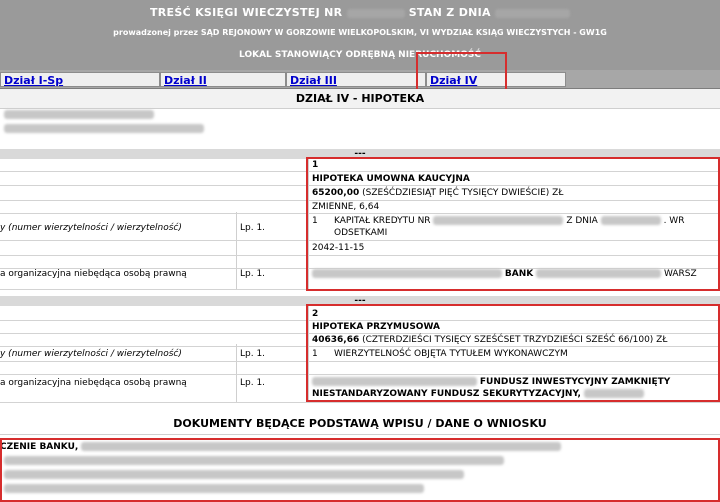 This screenshot has height=502, width=720. I want to click on tab-dzial-i-sp-link: Dział I-Sp, so click(33, 80).